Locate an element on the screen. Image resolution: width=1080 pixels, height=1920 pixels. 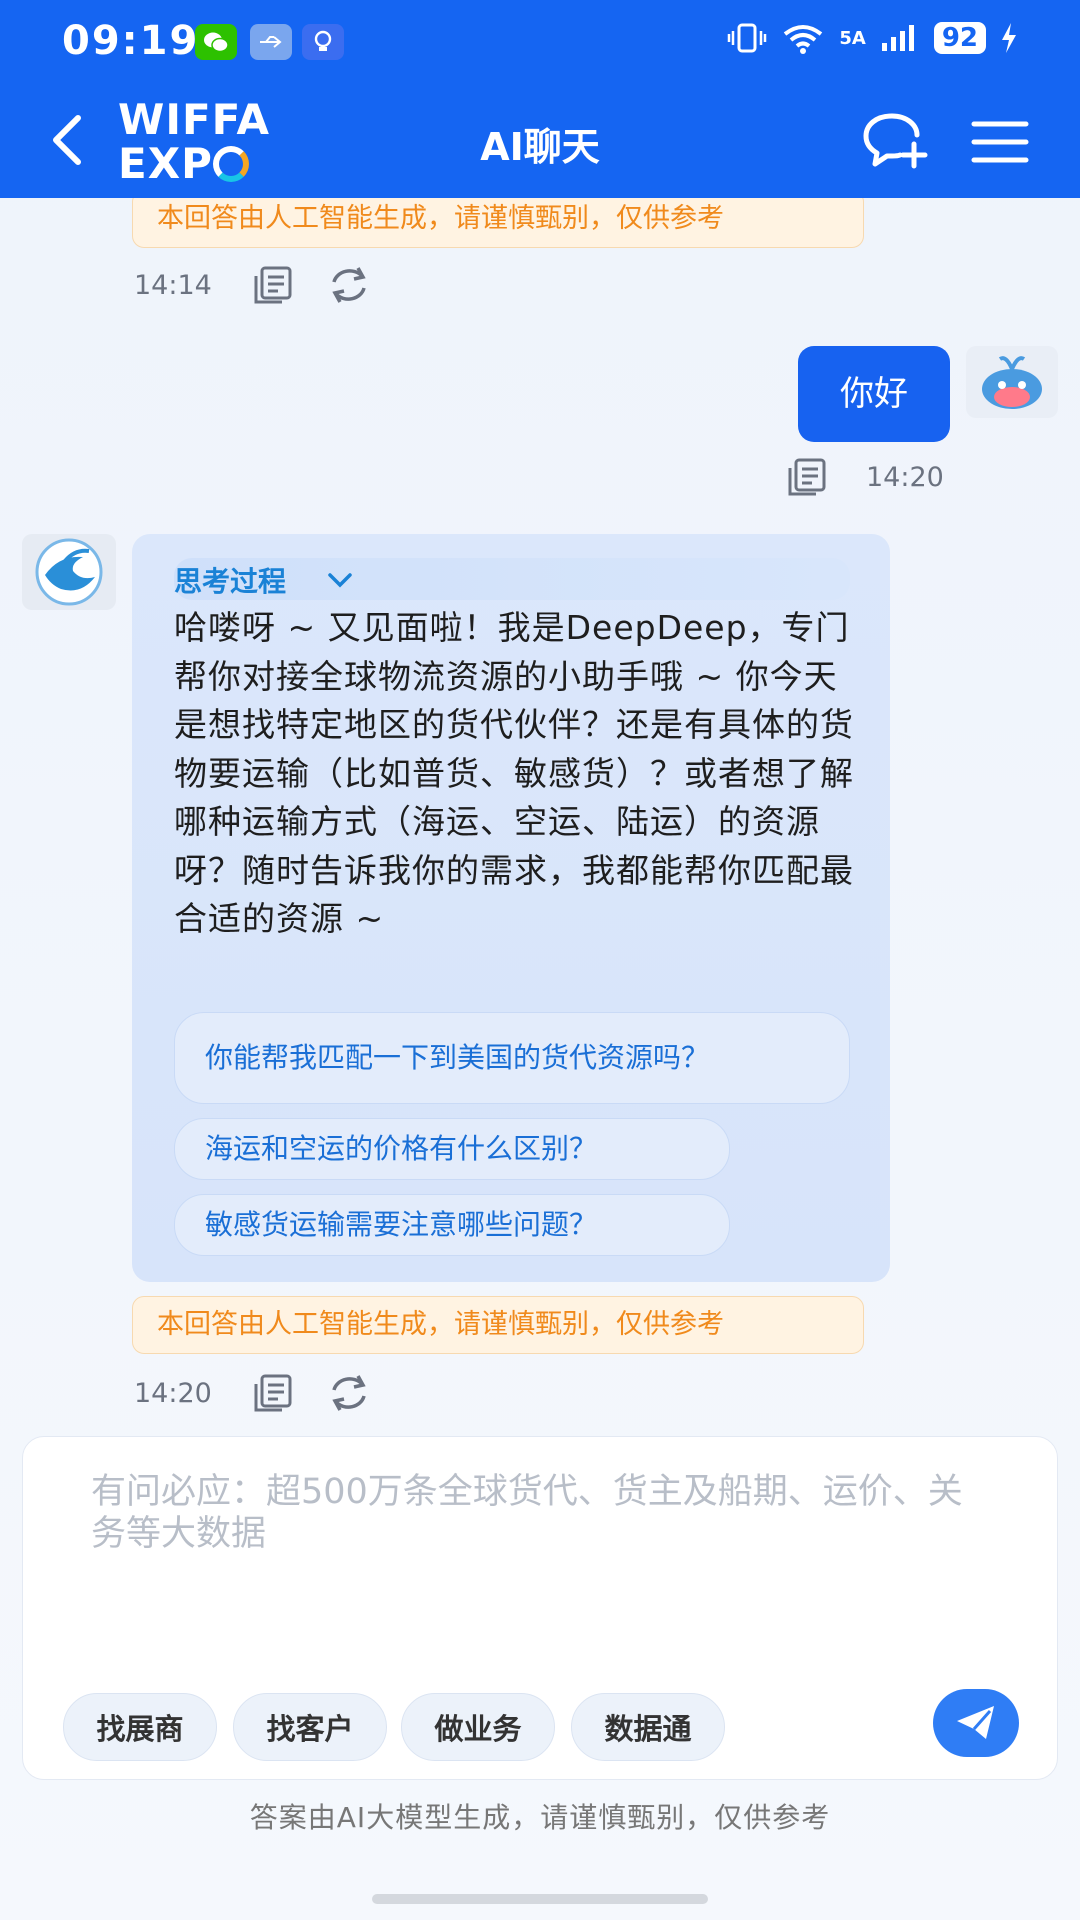
whale-mascot-icon is located at coordinates (1012, 382).